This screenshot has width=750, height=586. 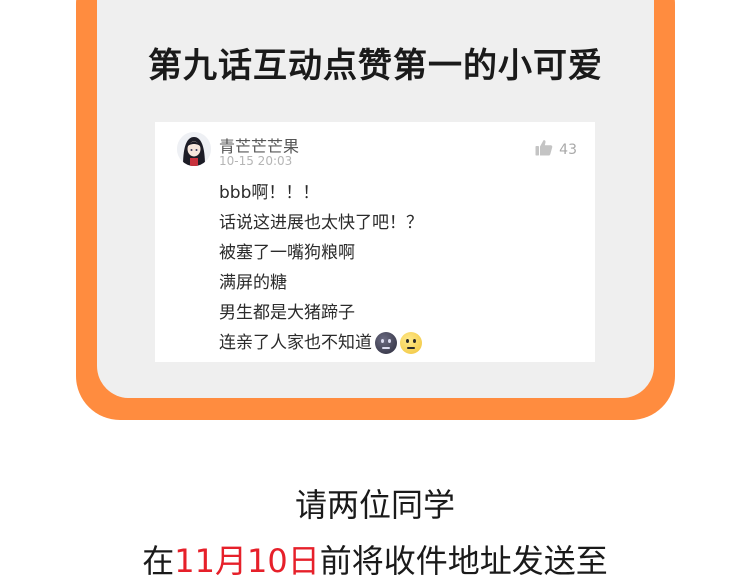 I want to click on avatar, so click(x=194, y=149).